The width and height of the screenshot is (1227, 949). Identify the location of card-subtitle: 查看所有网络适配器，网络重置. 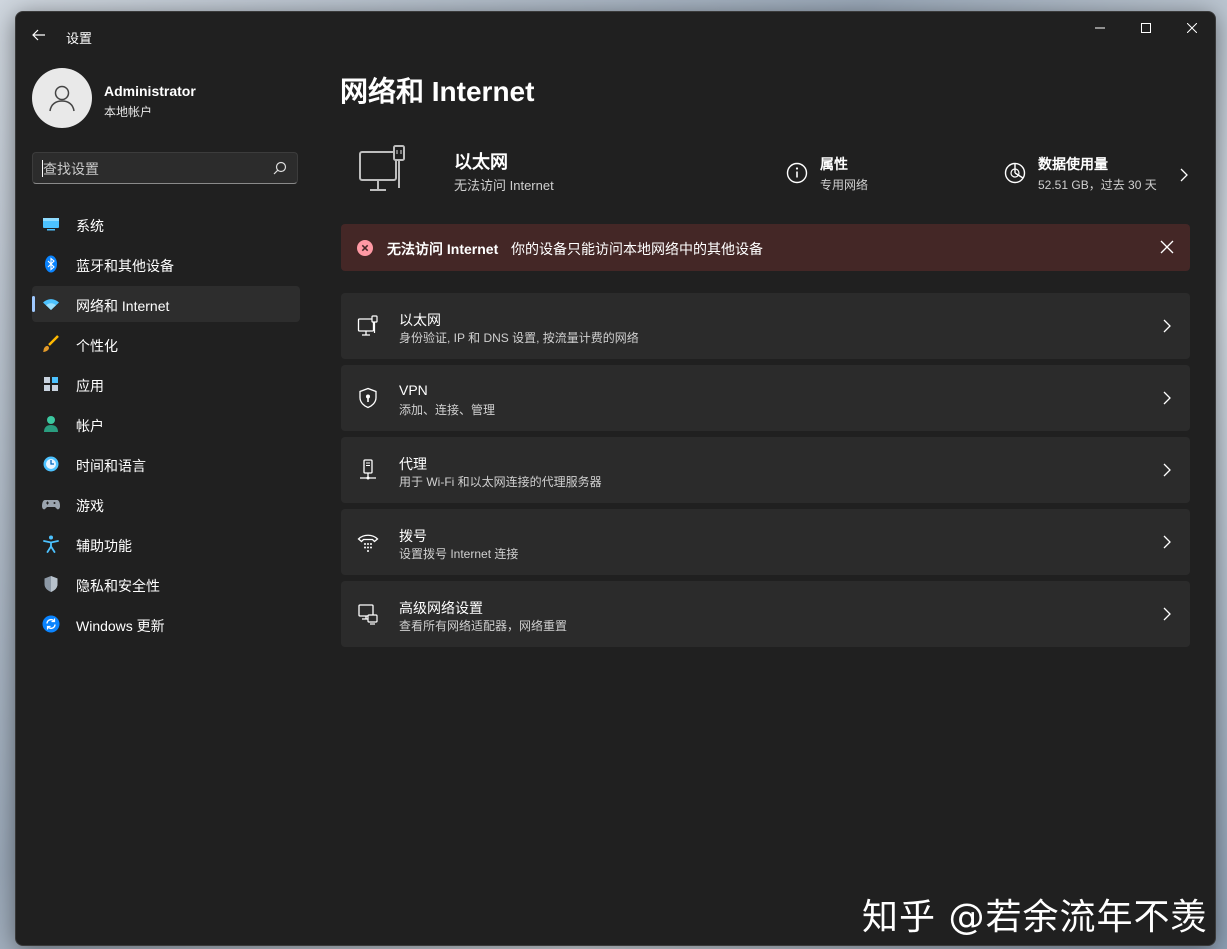
(483, 626).